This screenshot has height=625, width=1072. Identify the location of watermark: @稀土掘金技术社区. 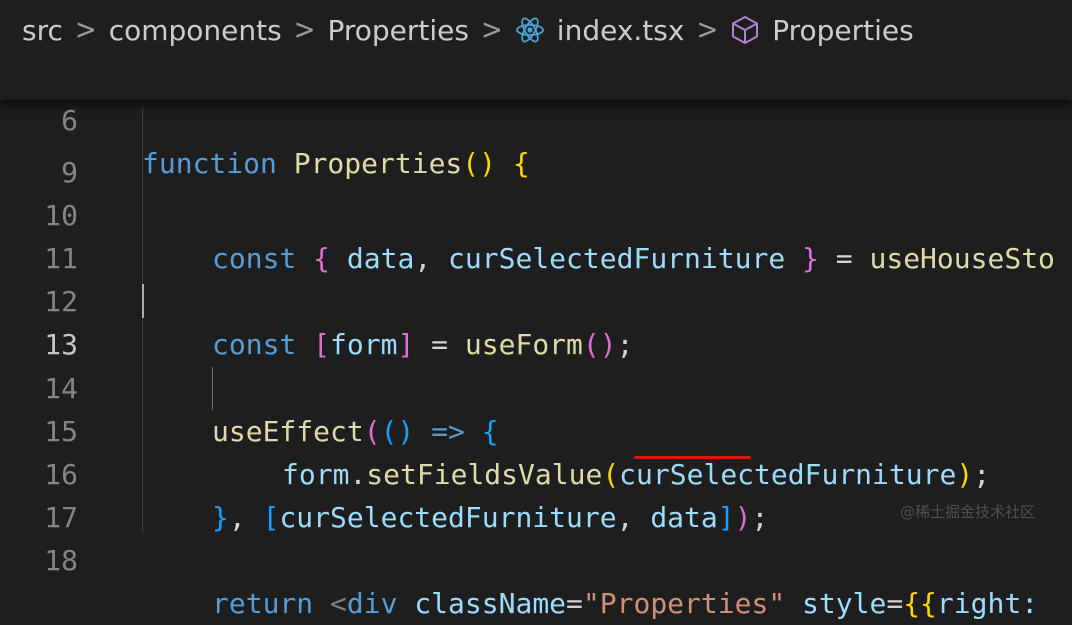
(968, 512).